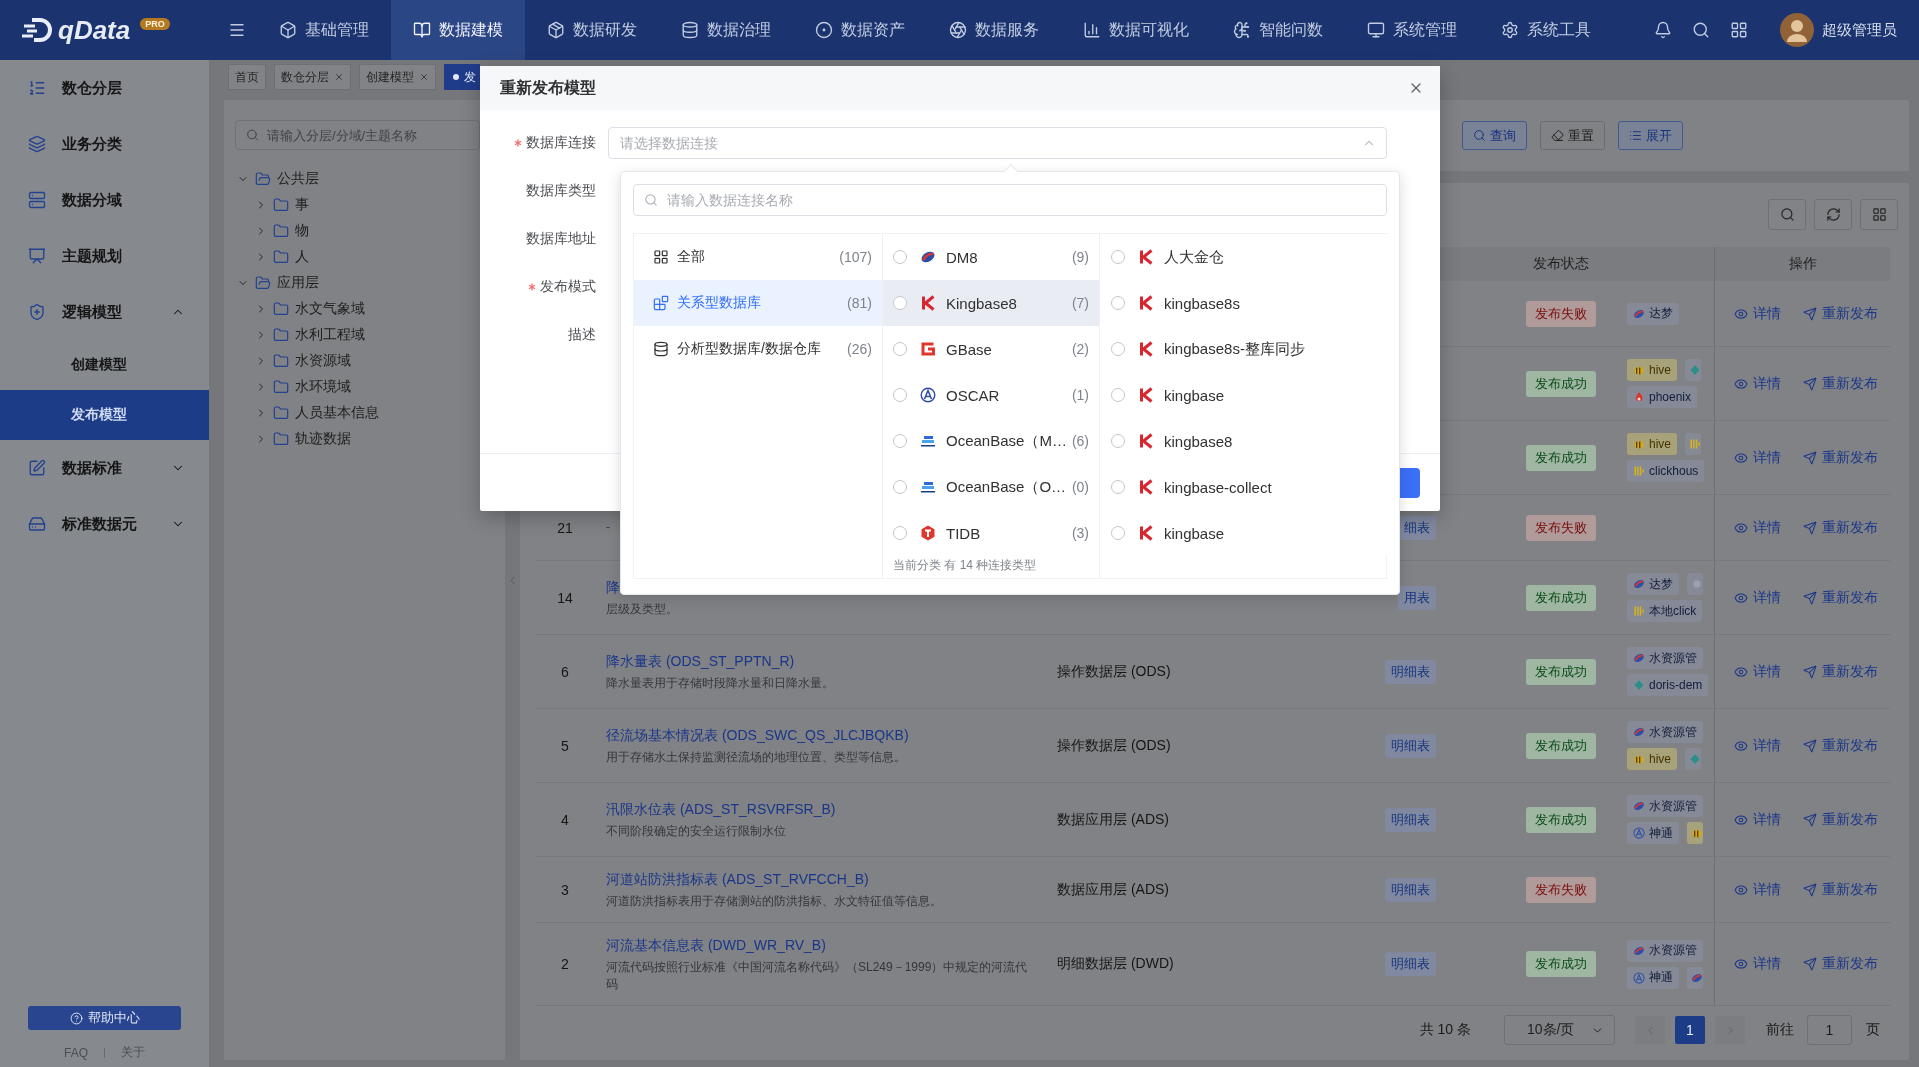 The width and height of the screenshot is (1919, 1067). I want to click on sidebar-subitem: 创建模型, so click(104, 365).